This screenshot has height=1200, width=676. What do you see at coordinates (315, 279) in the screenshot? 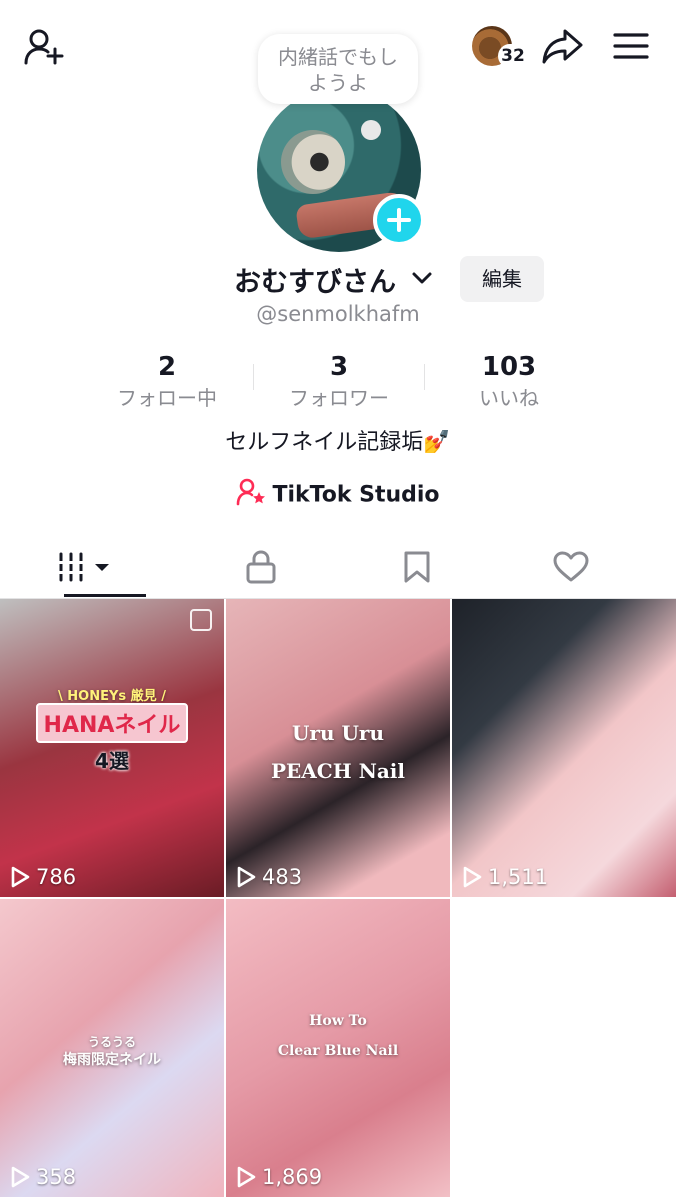
I see `display-name: おむすびさん` at bounding box center [315, 279].